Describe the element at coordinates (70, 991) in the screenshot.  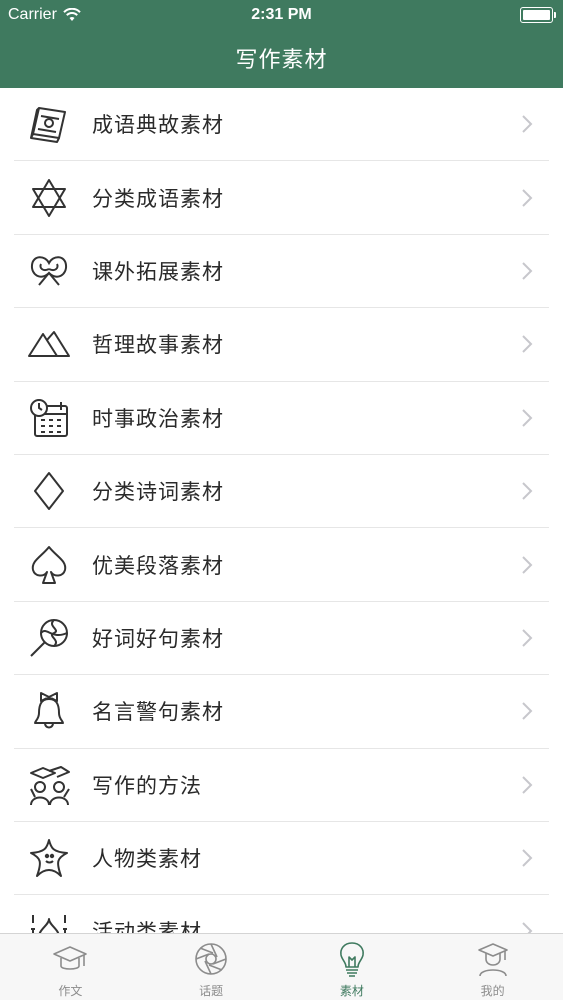
I see `tab-label: 作文` at that location.